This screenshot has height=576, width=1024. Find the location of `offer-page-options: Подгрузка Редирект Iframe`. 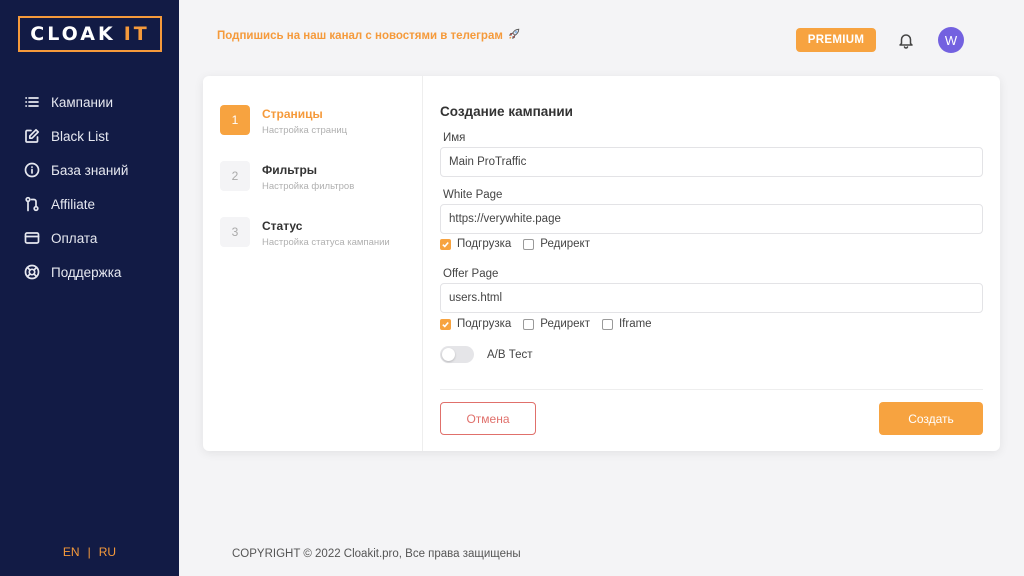

offer-page-options: Подгрузка Редирект Iframe is located at coordinates (552, 324).